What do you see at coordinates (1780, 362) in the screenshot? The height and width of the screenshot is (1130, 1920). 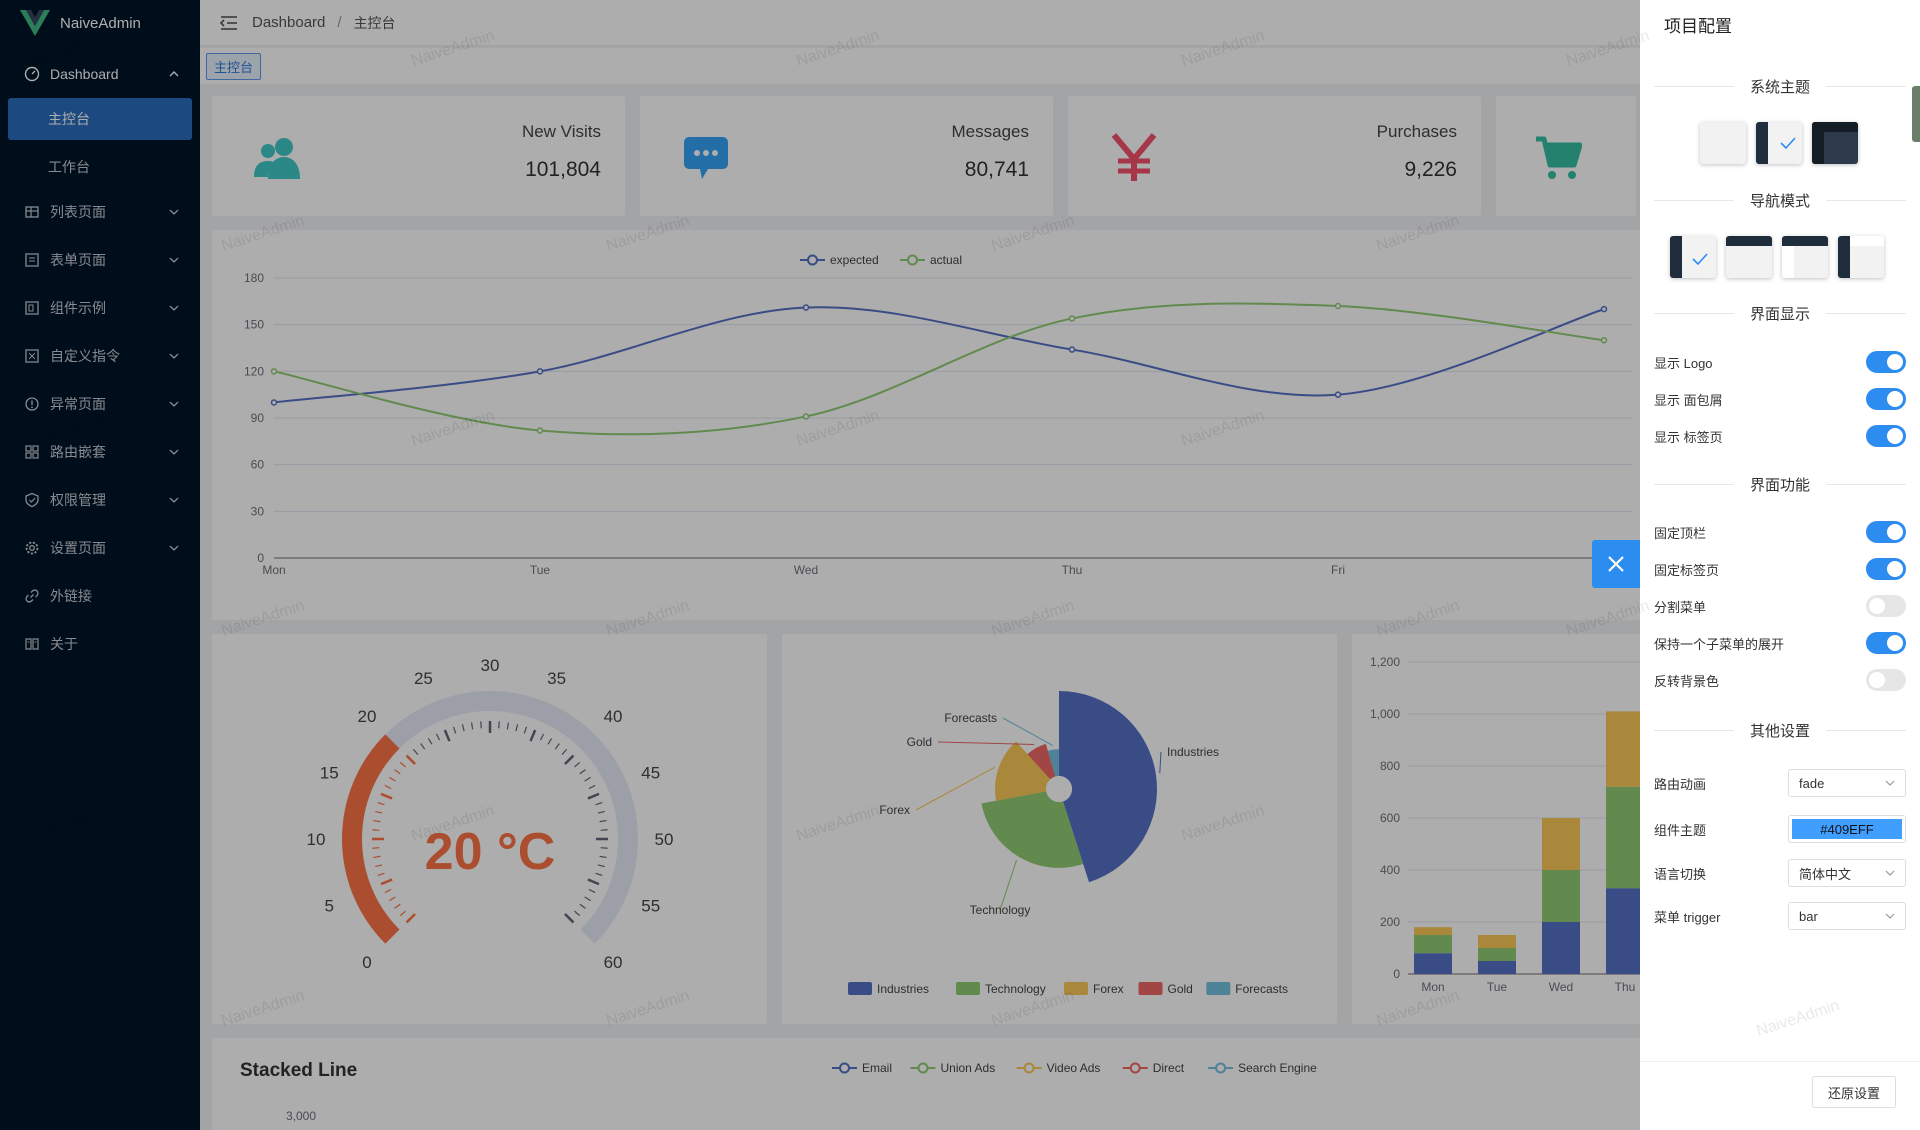 I see `toggle-row: 显示 Logo` at bounding box center [1780, 362].